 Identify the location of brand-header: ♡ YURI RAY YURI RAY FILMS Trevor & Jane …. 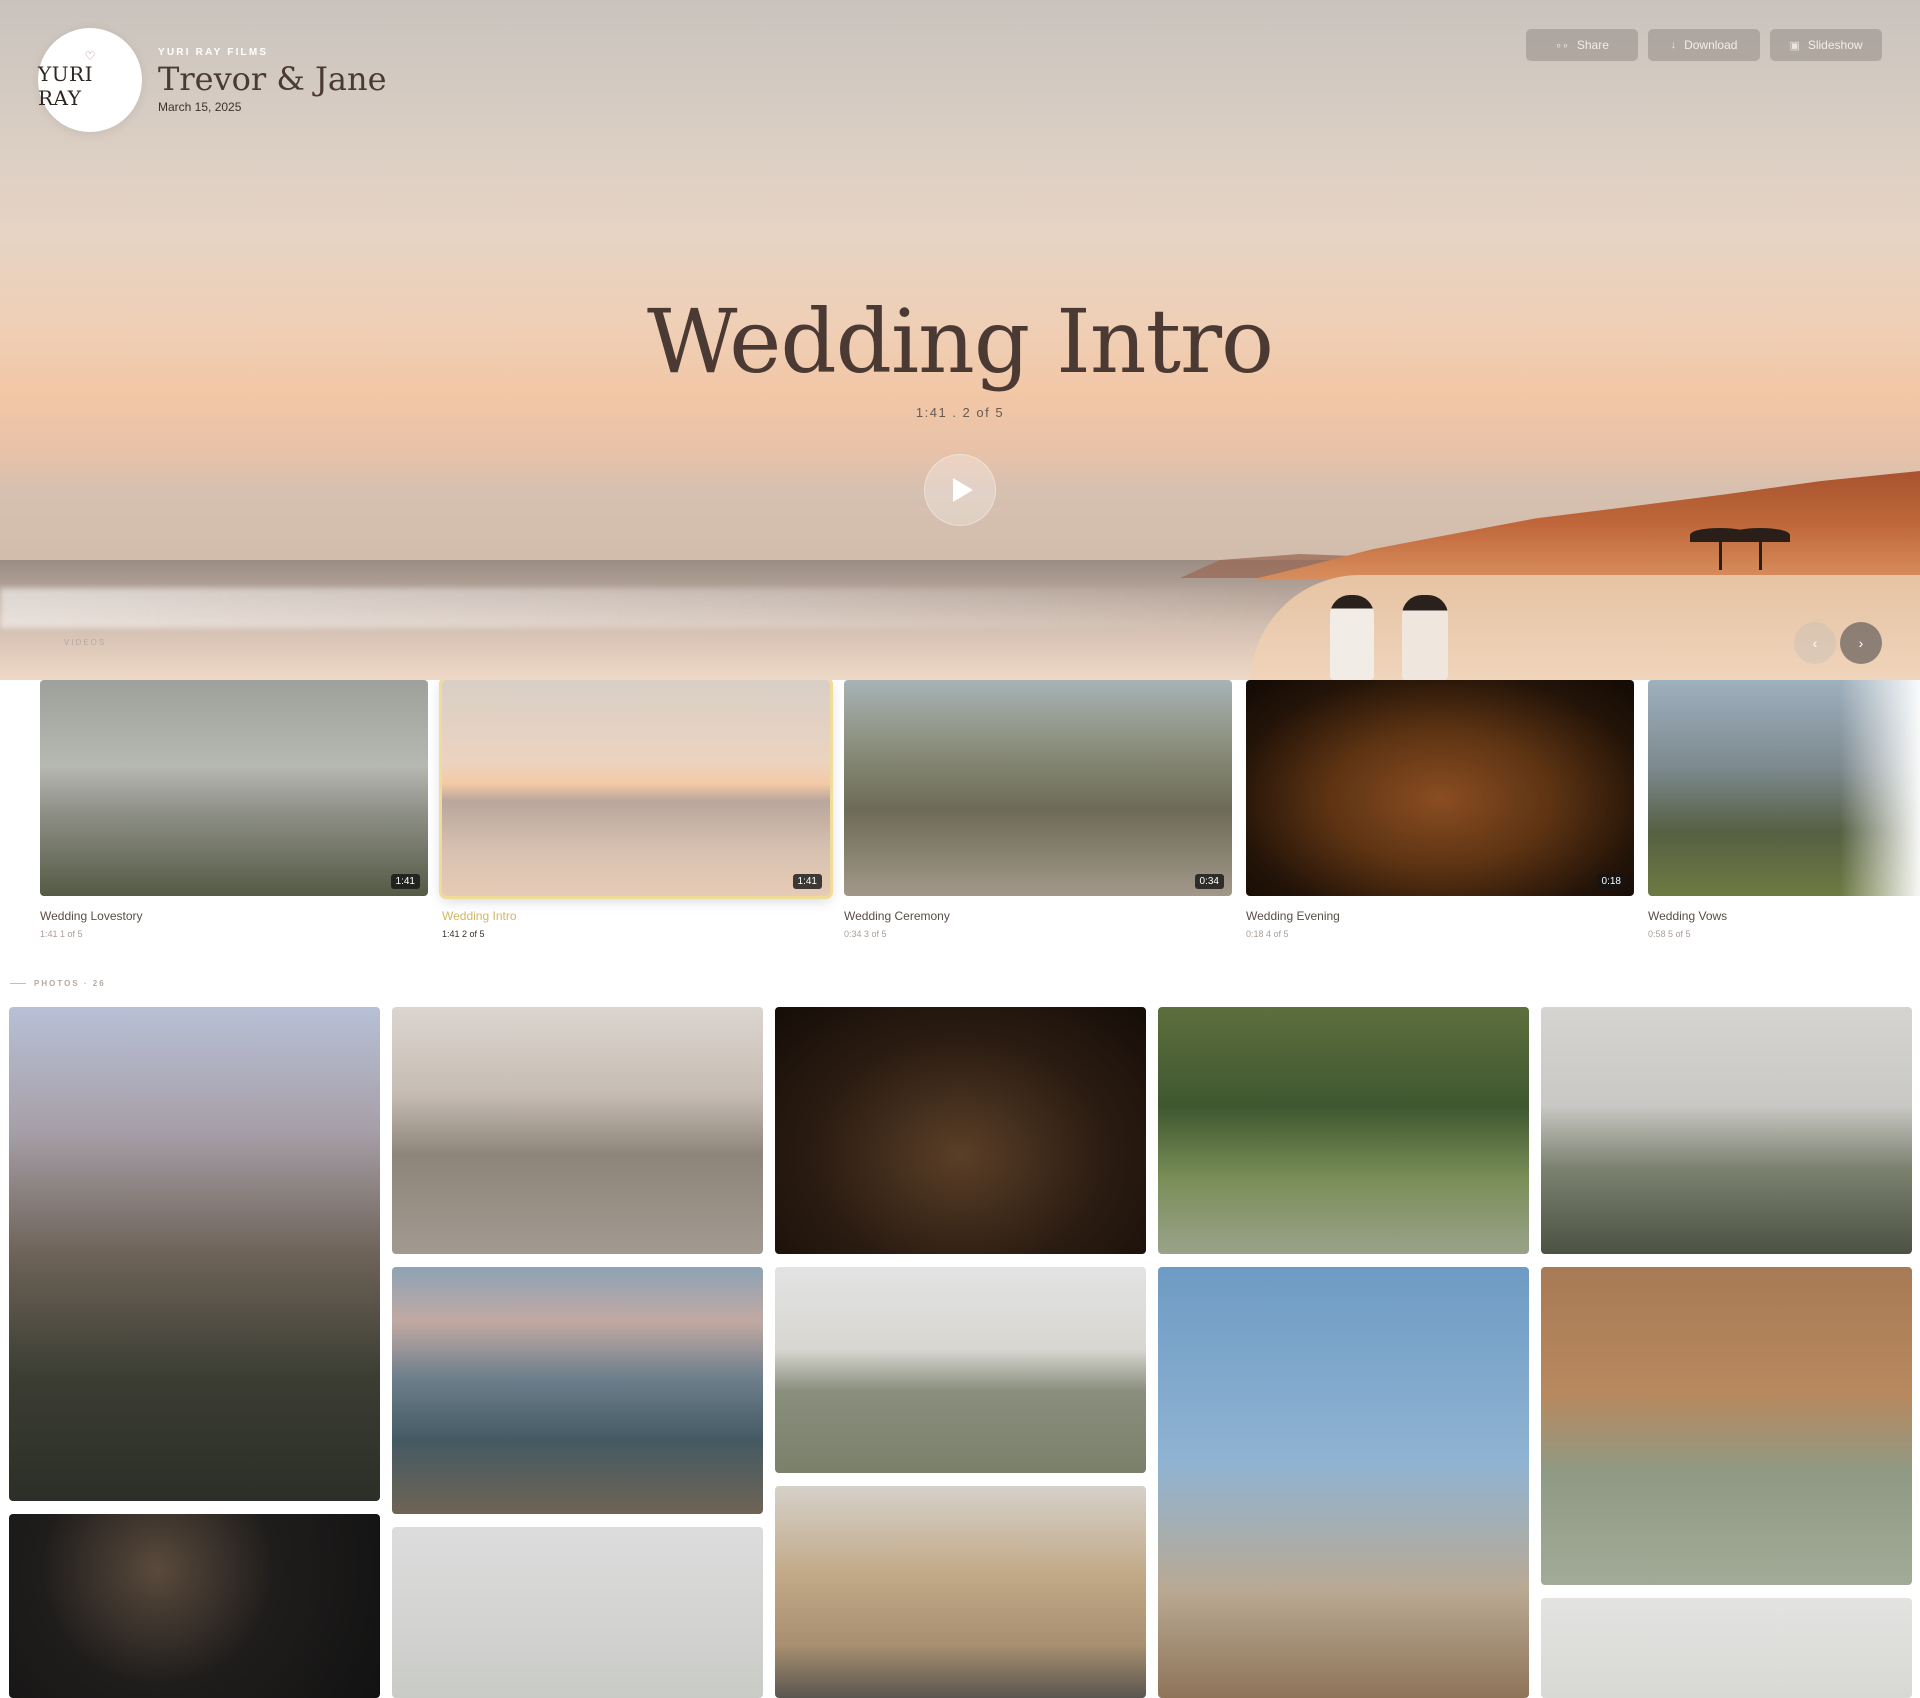
(212, 80).